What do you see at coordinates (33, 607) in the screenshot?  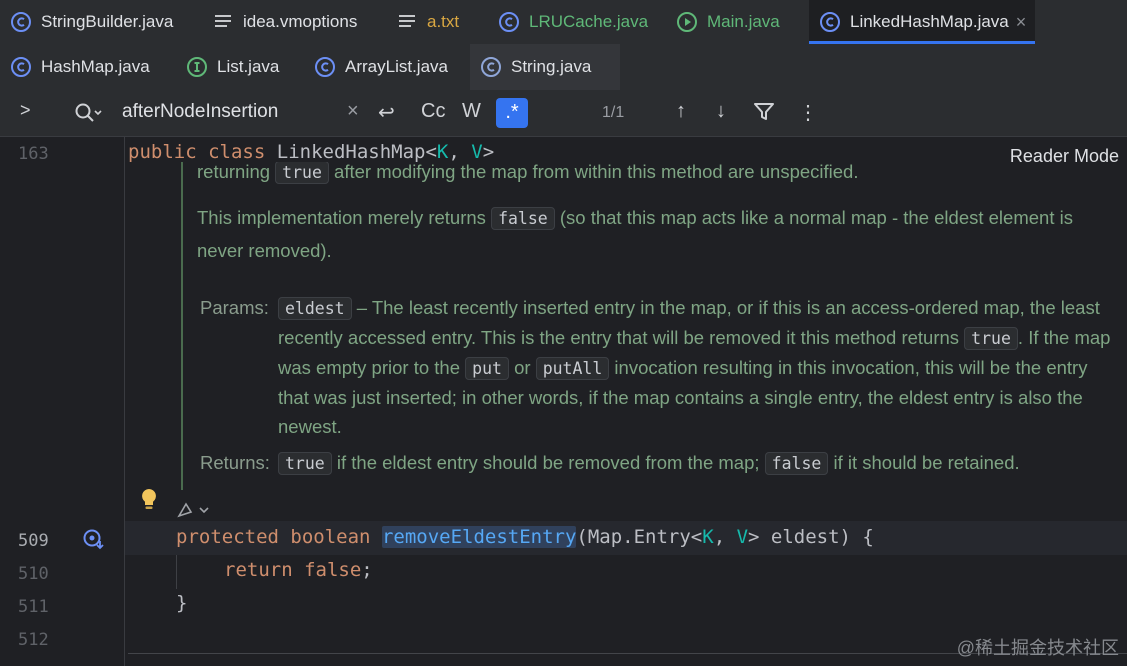 I see `line-number: 511` at bounding box center [33, 607].